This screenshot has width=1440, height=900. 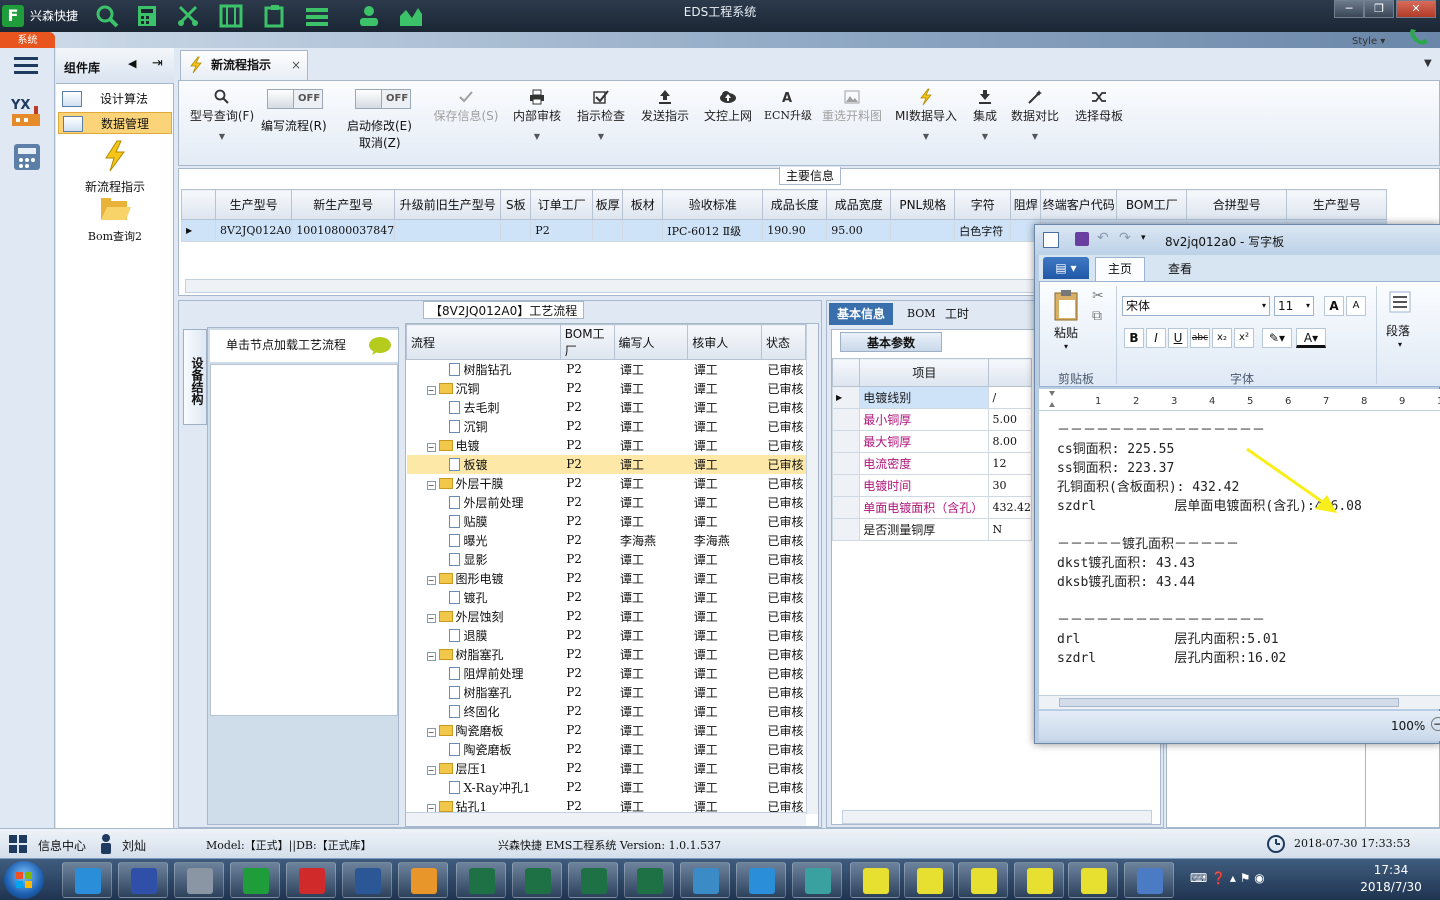 I want to click on sidebar-item-data-management: 数据管理, so click(x=115, y=123).